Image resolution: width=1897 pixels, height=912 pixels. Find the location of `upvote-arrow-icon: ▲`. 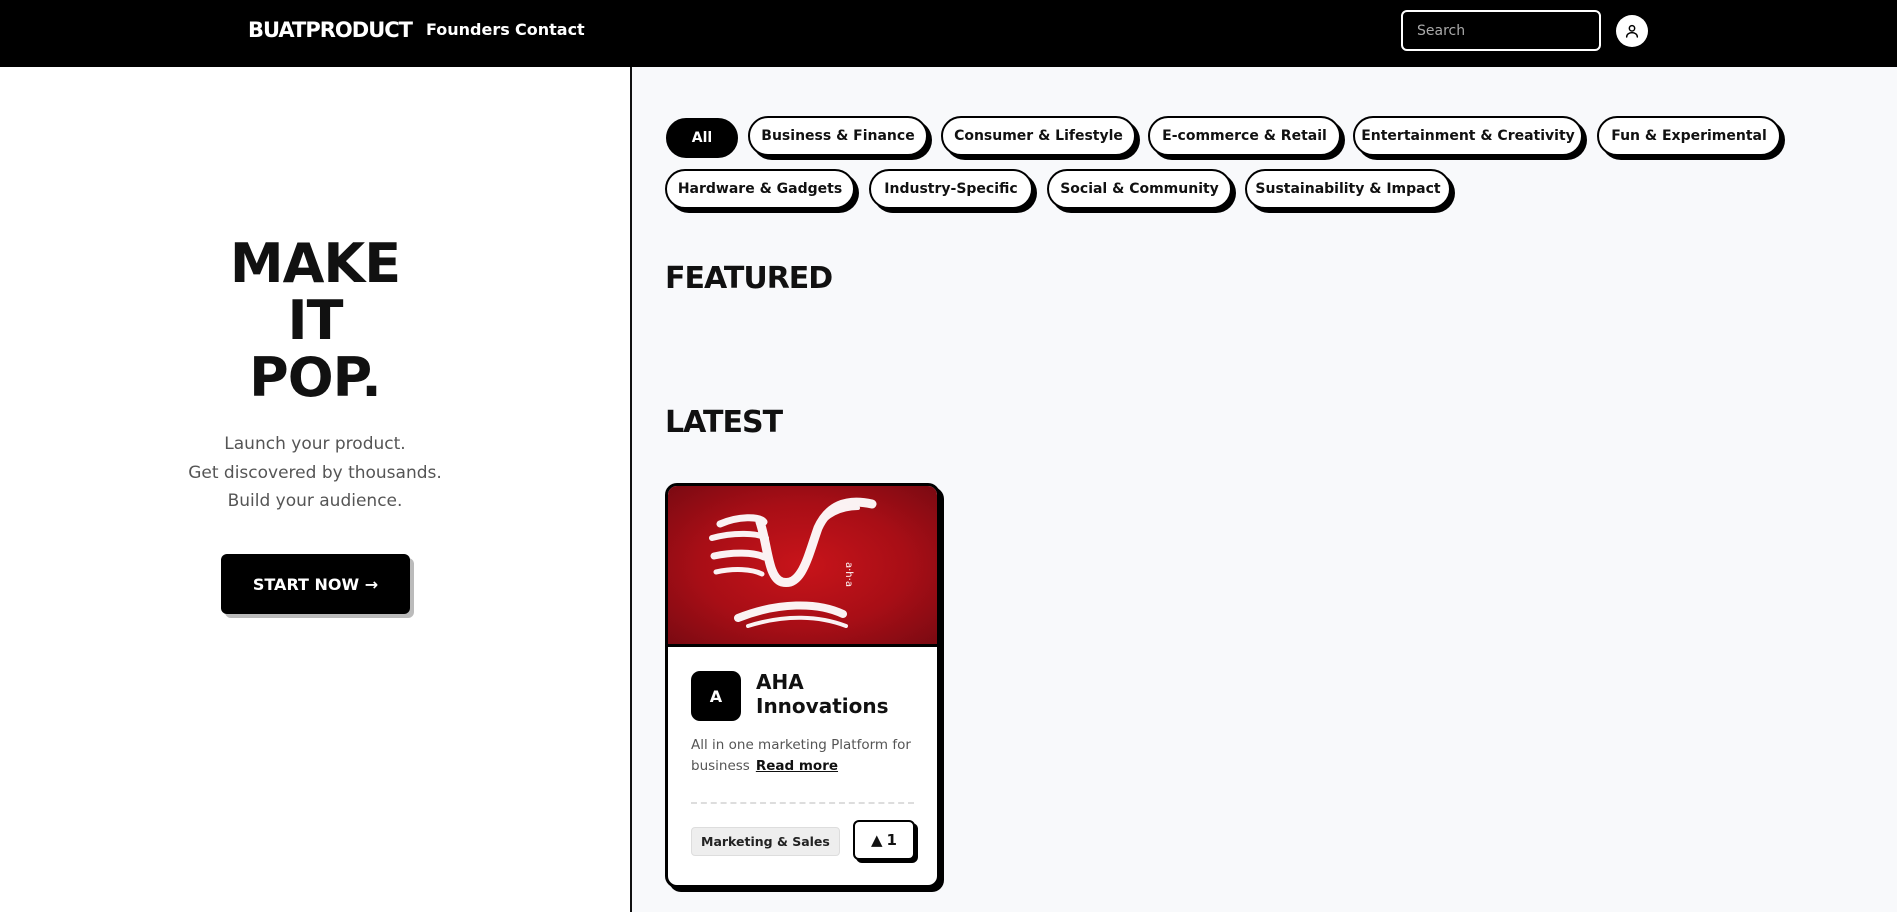

upvote-arrow-icon: ▲ is located at coordinates (877, 840).